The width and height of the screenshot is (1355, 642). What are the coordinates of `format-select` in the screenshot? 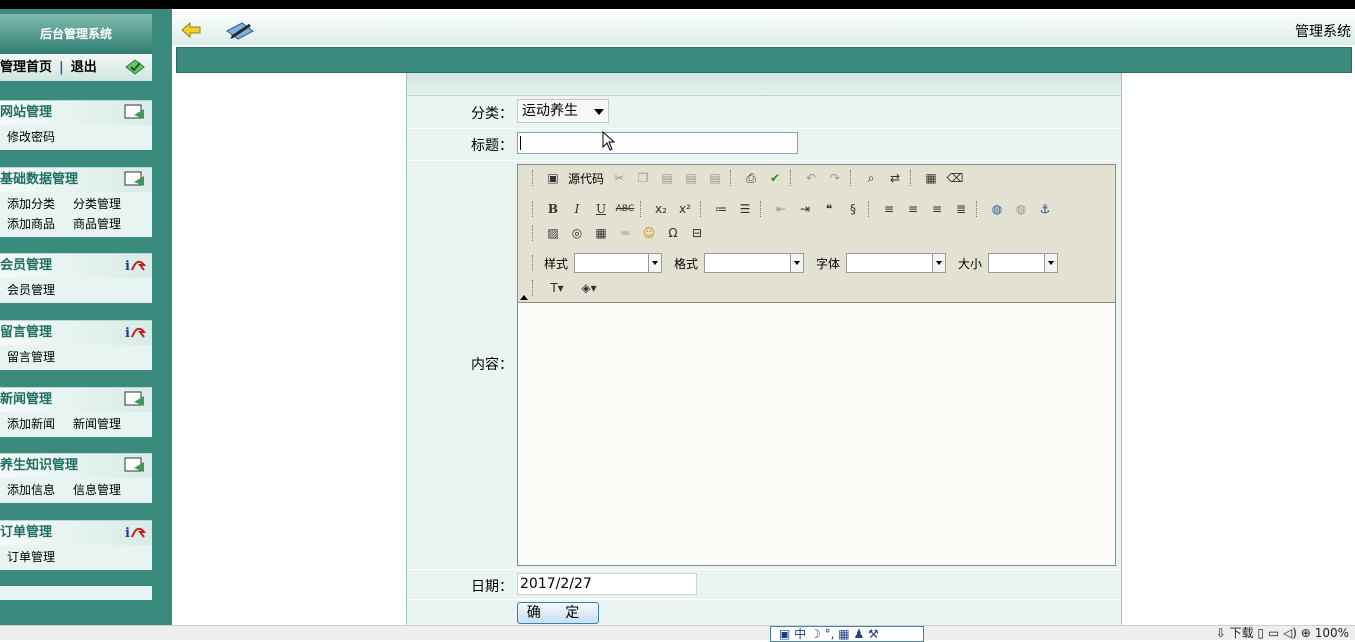 It's located at (754, 263).